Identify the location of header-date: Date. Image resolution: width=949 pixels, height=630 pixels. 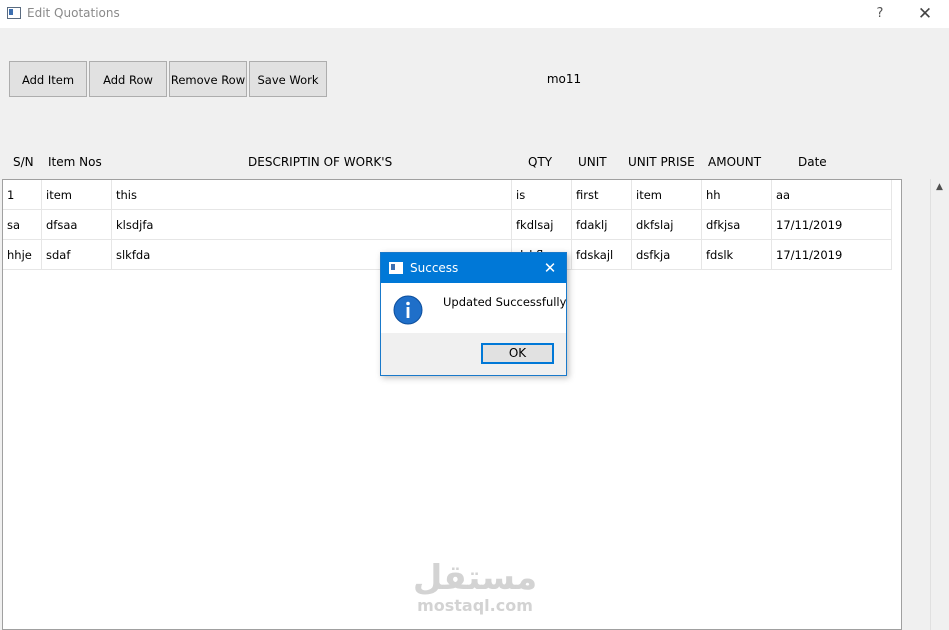
(812, 162).